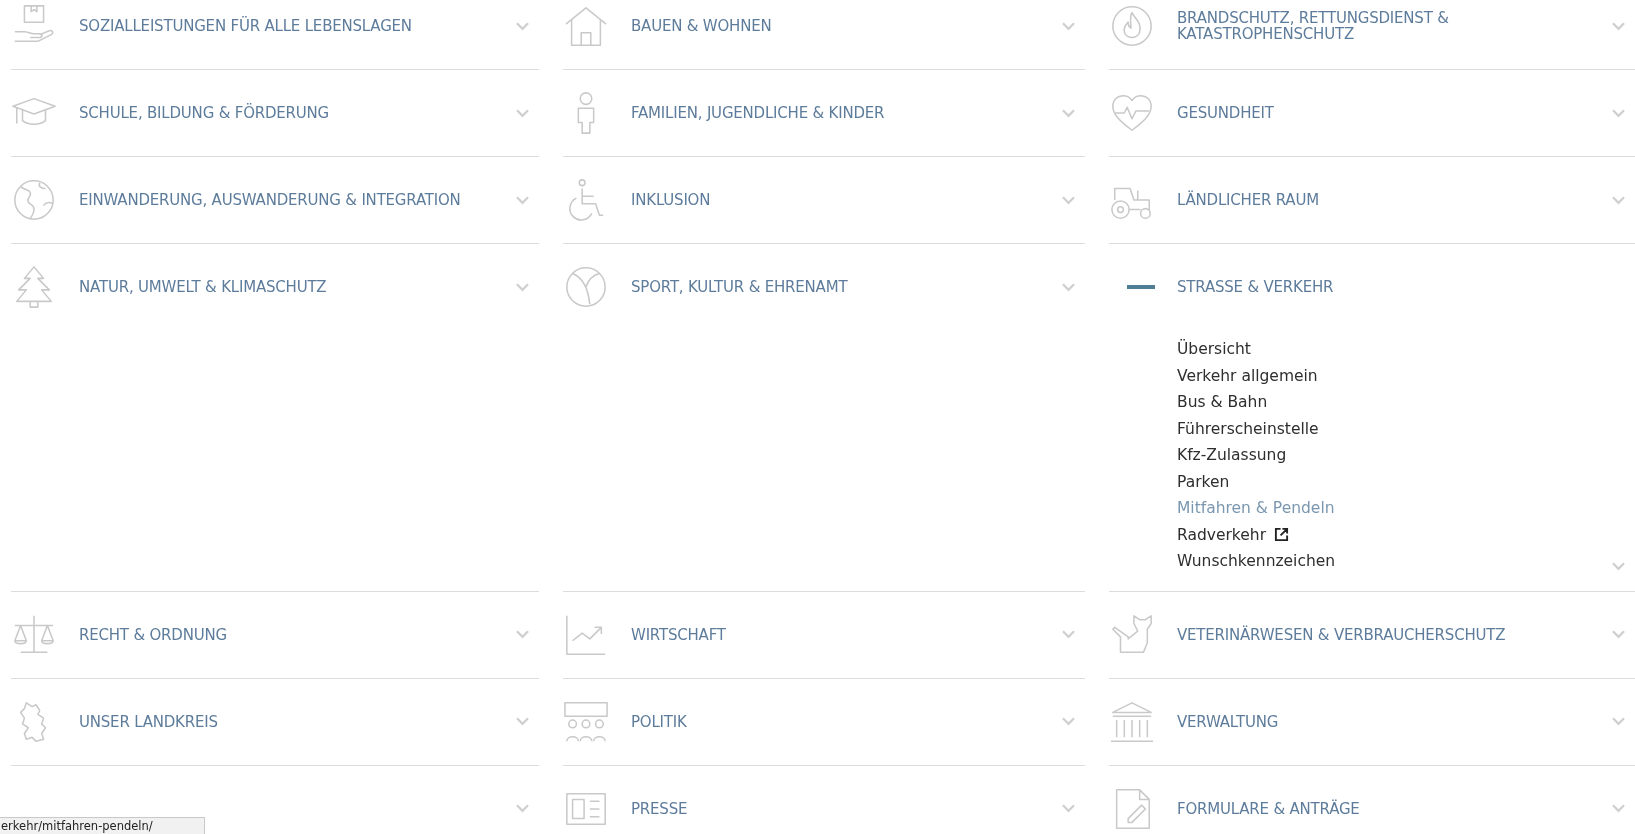 Image resolution: width=1635 pixels, height=834 pixels. Describe the element at coordinates (1248, 428) in the screenshot. I see `submenu-link: Führerscheinstelle` at that location.